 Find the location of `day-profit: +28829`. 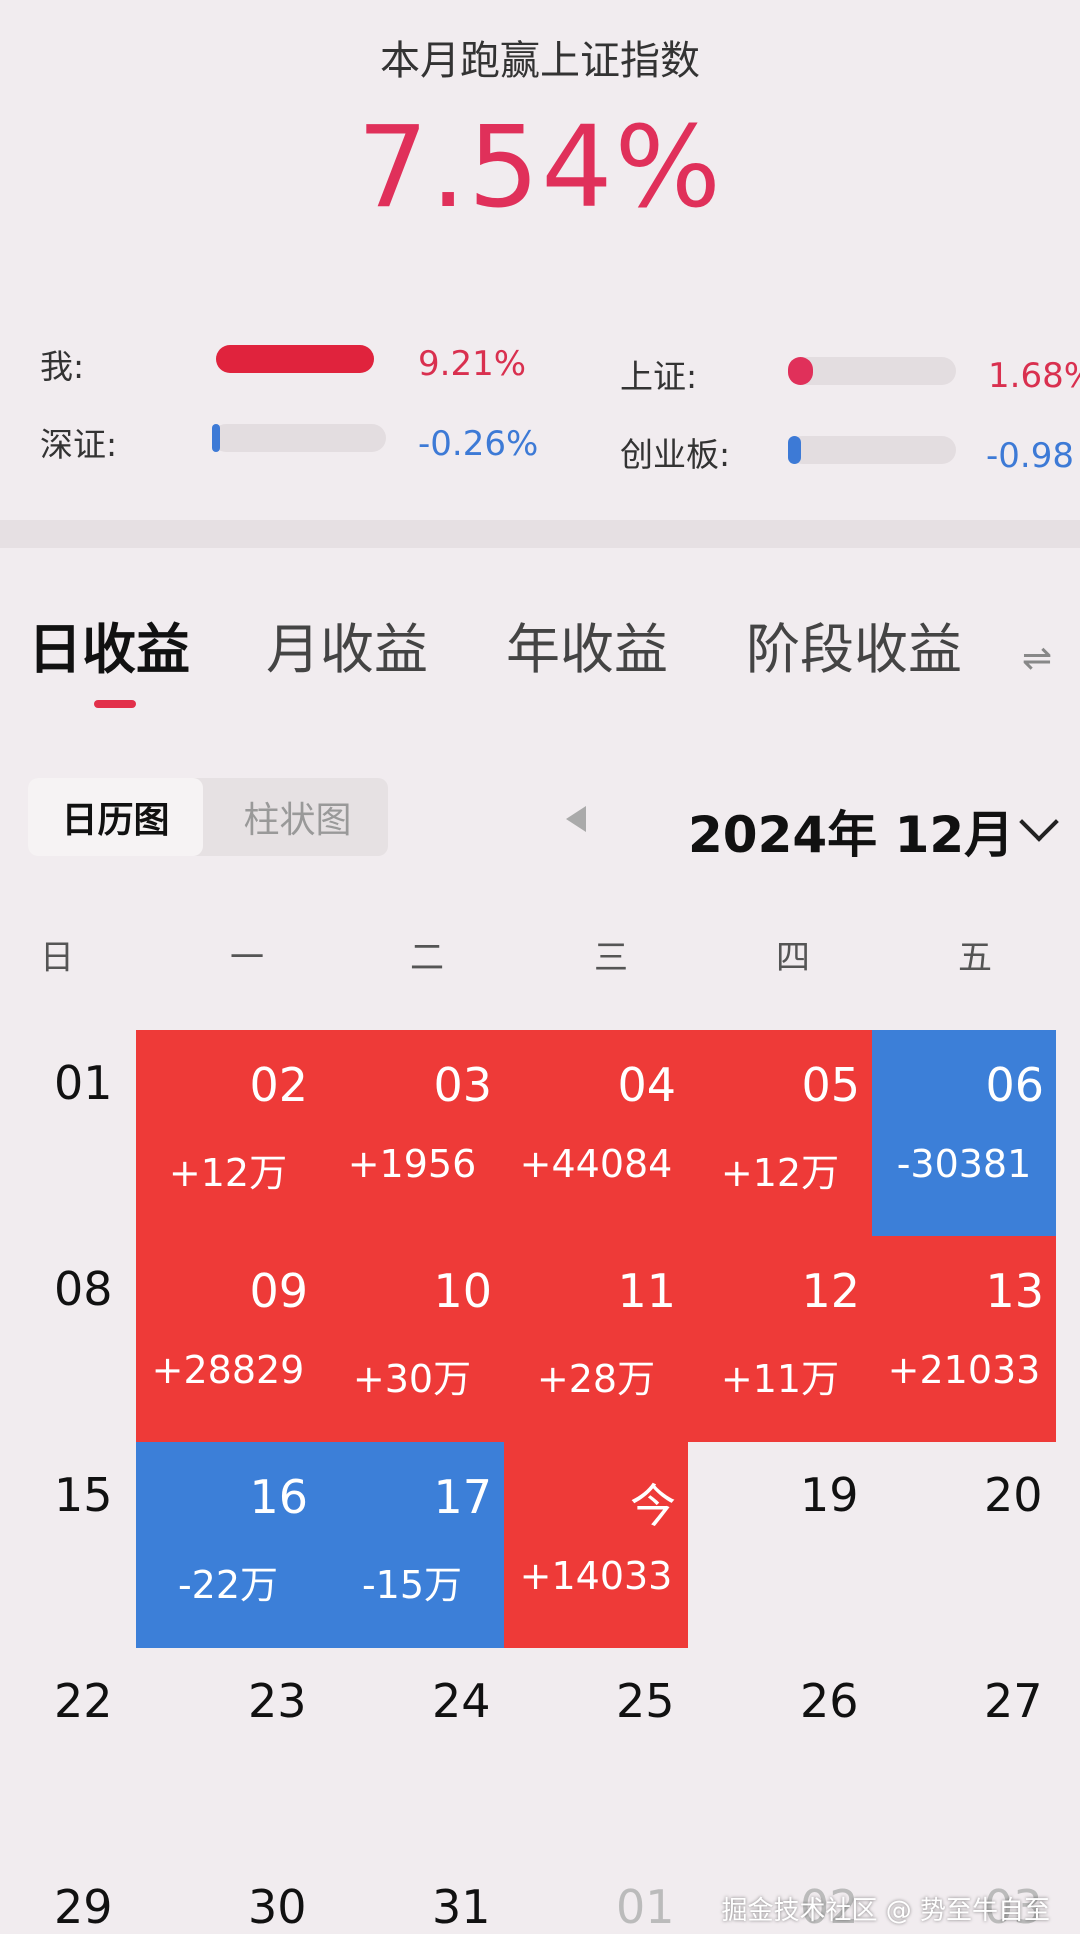

day-profit: +28829 is located at coordinates (228, 1370).